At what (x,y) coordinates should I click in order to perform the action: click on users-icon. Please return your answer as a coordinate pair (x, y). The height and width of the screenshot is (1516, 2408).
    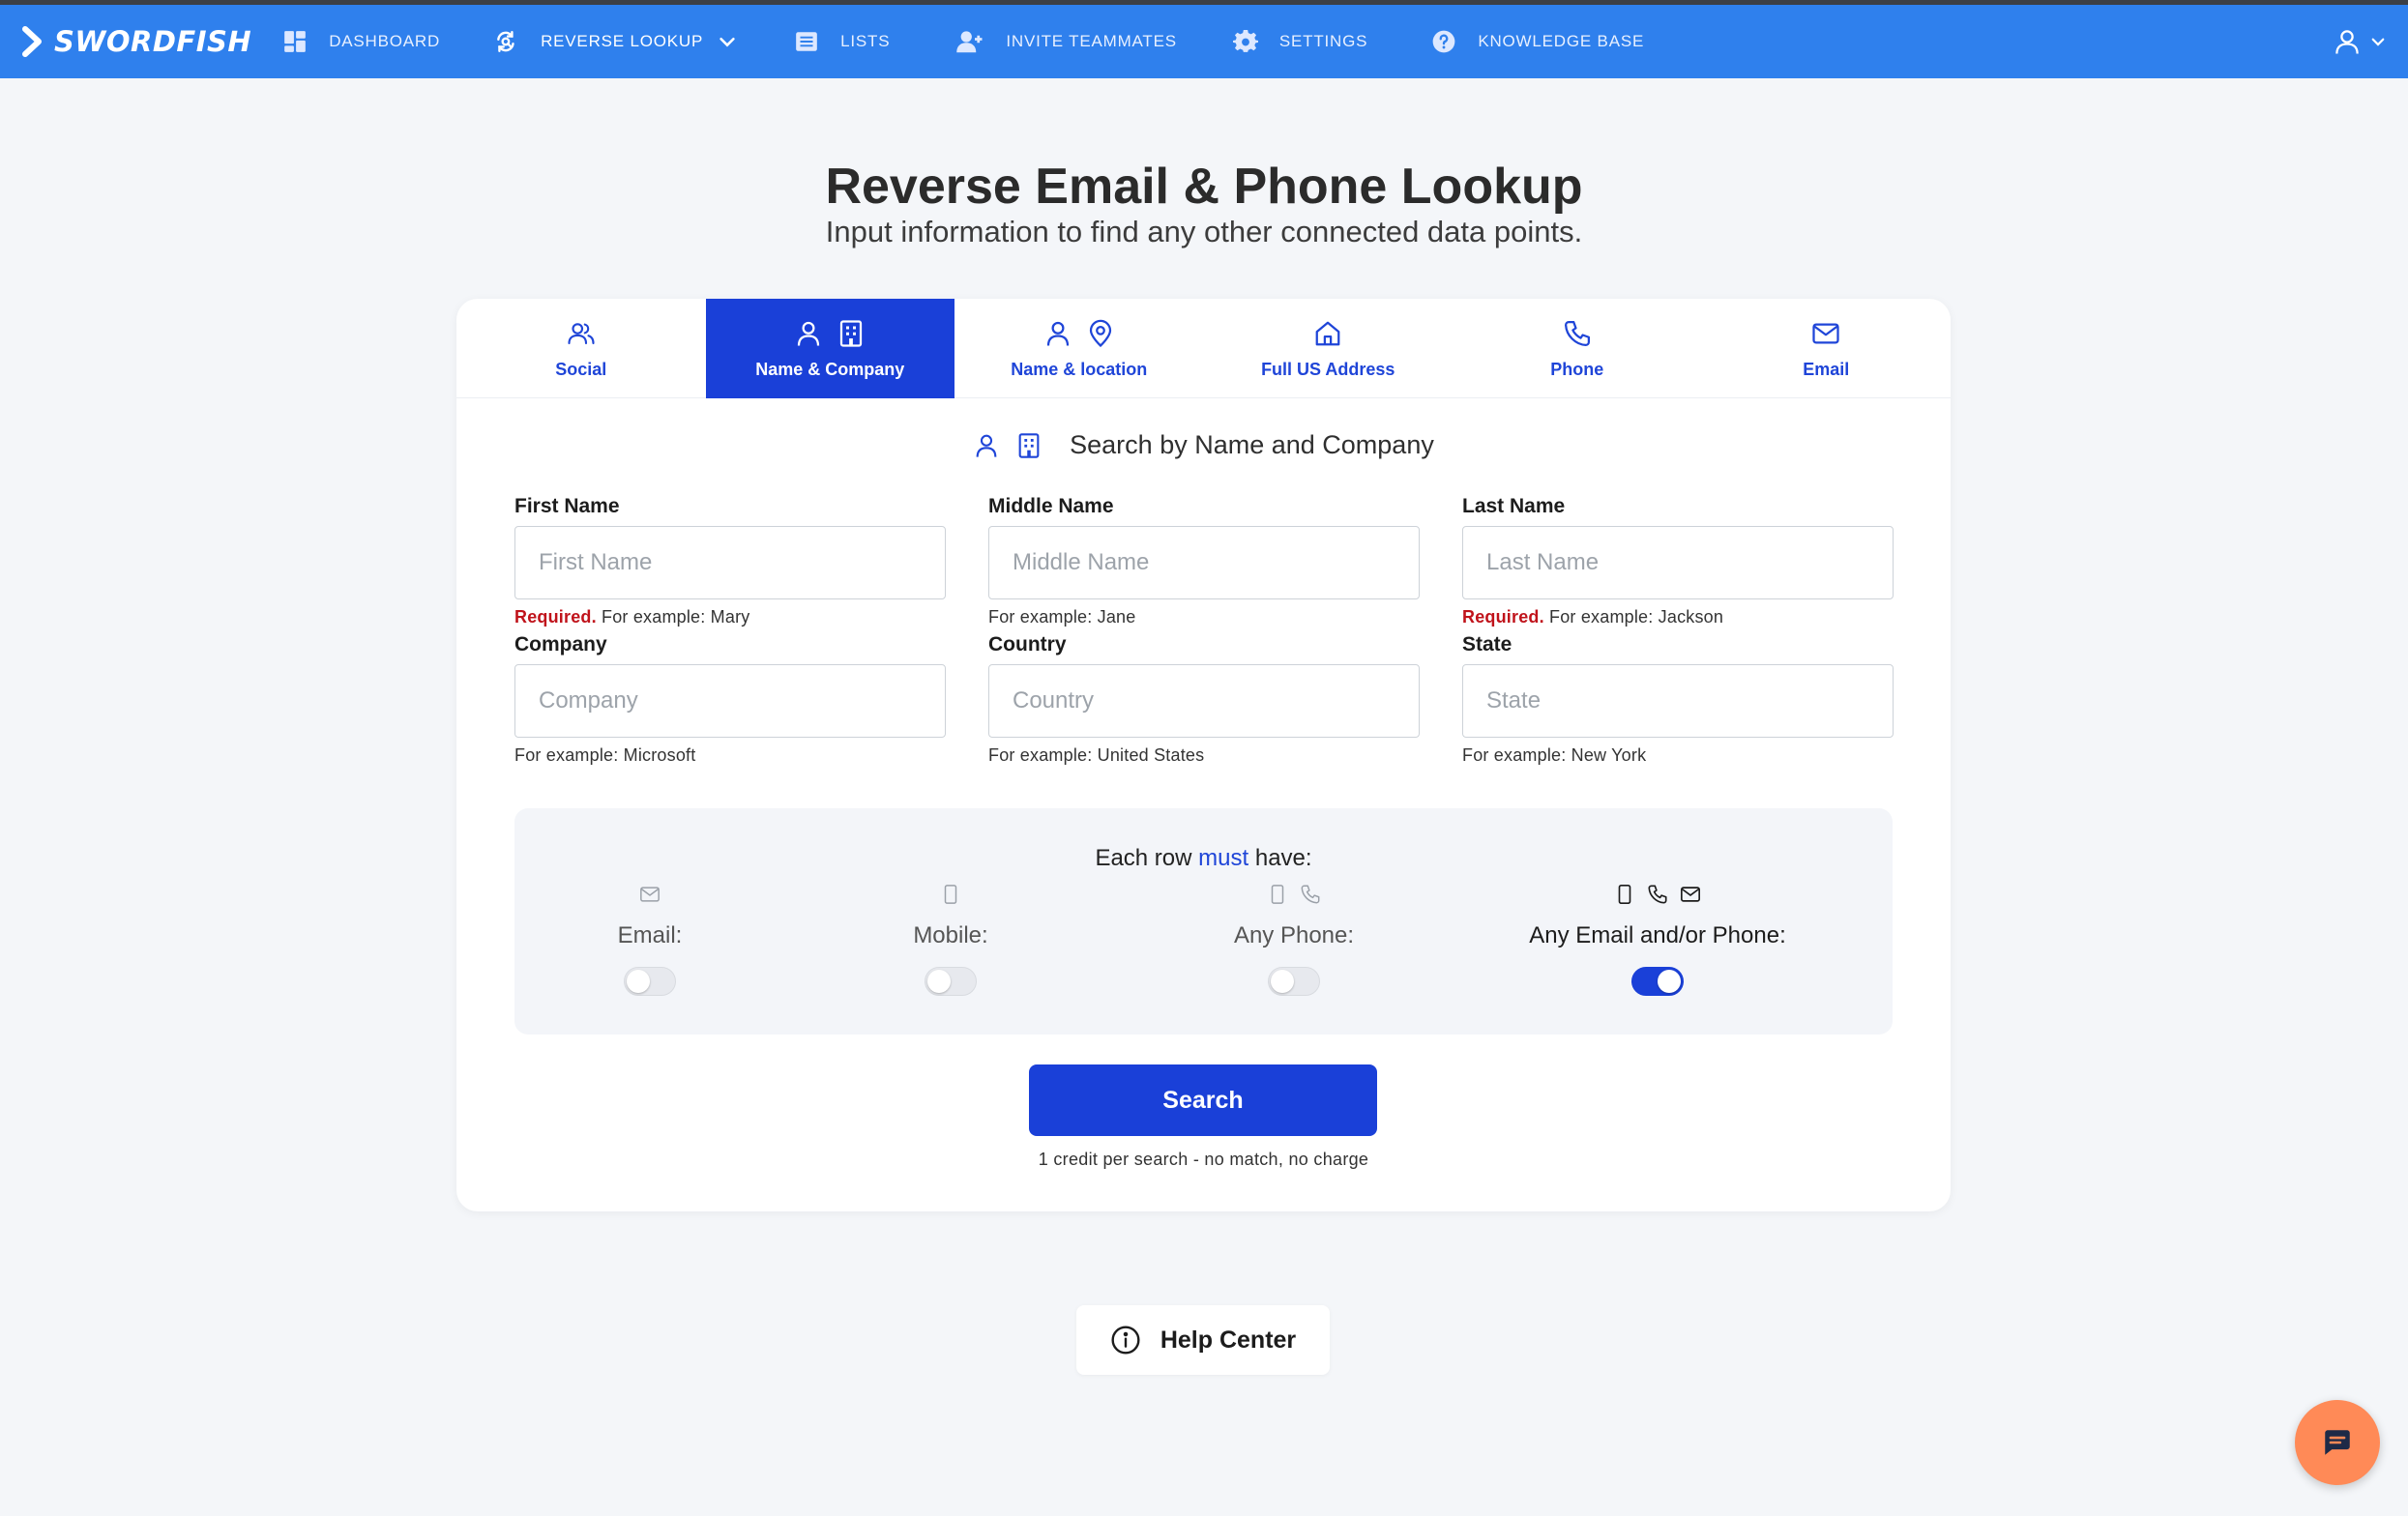
    Looking at the image, I should click on (581, 334).